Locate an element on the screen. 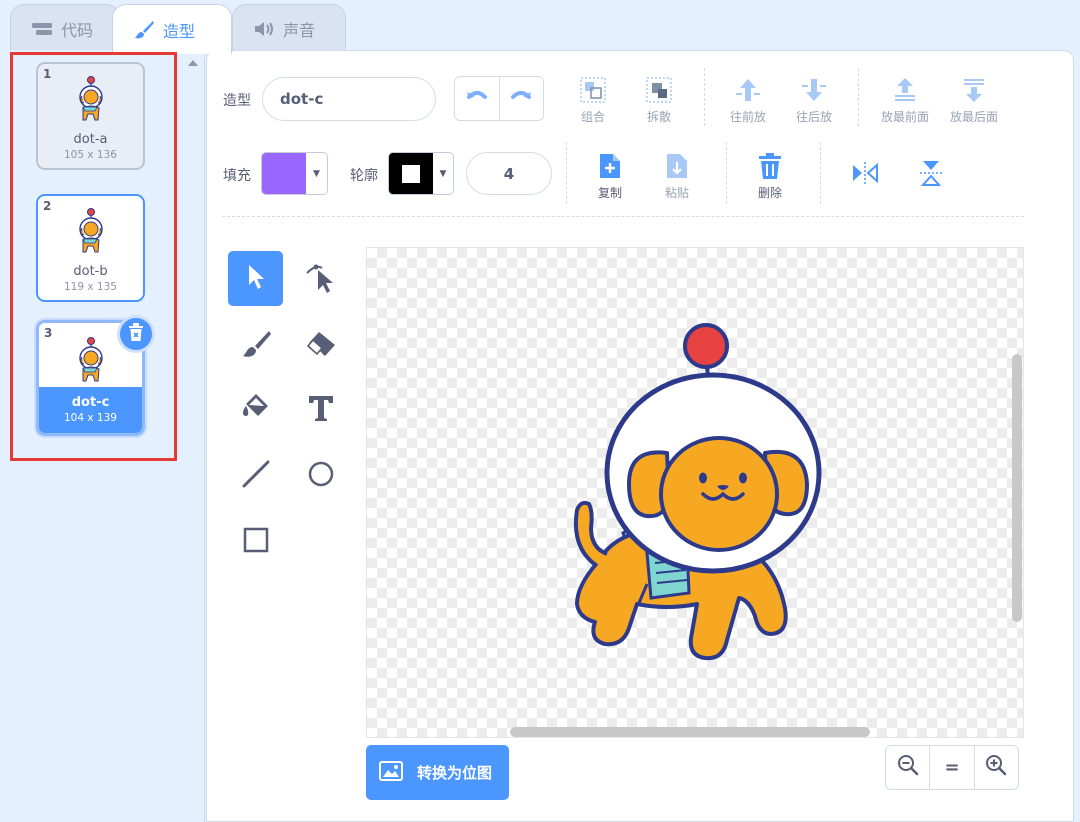 The width and height of the screenshot is (1080, 822). costume-size: 119 x 135 is located at coordinates (90, 287).